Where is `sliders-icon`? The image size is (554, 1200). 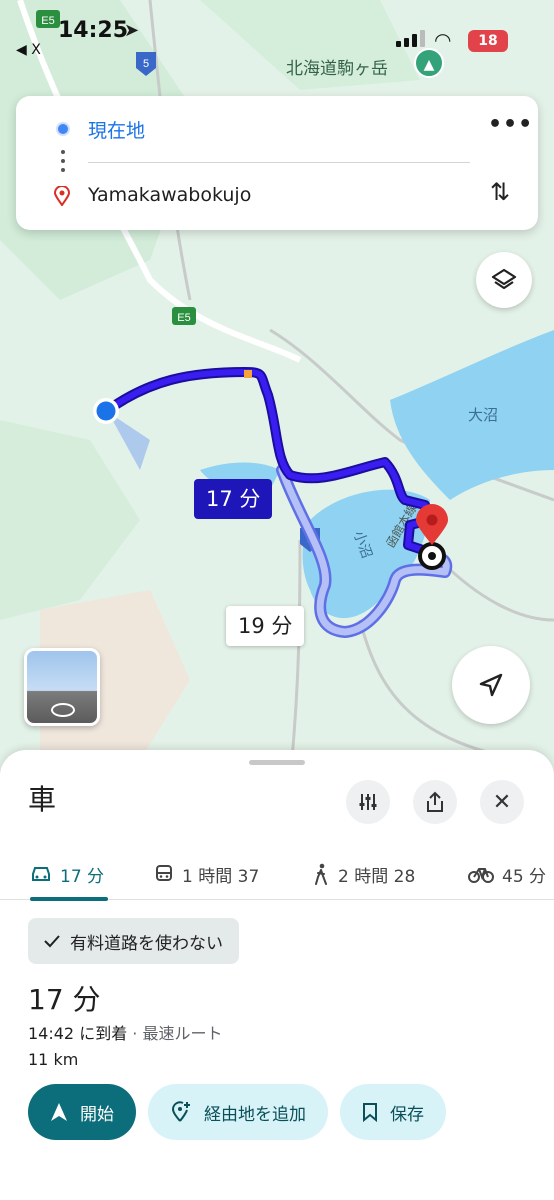 sliders-icon is located at coordinates (368, 802).